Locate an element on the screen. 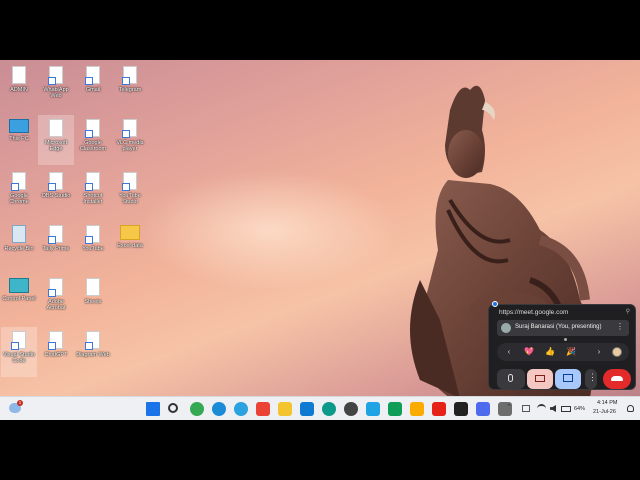  pin-icon: ⚲ is located at coordinates (628, 311).